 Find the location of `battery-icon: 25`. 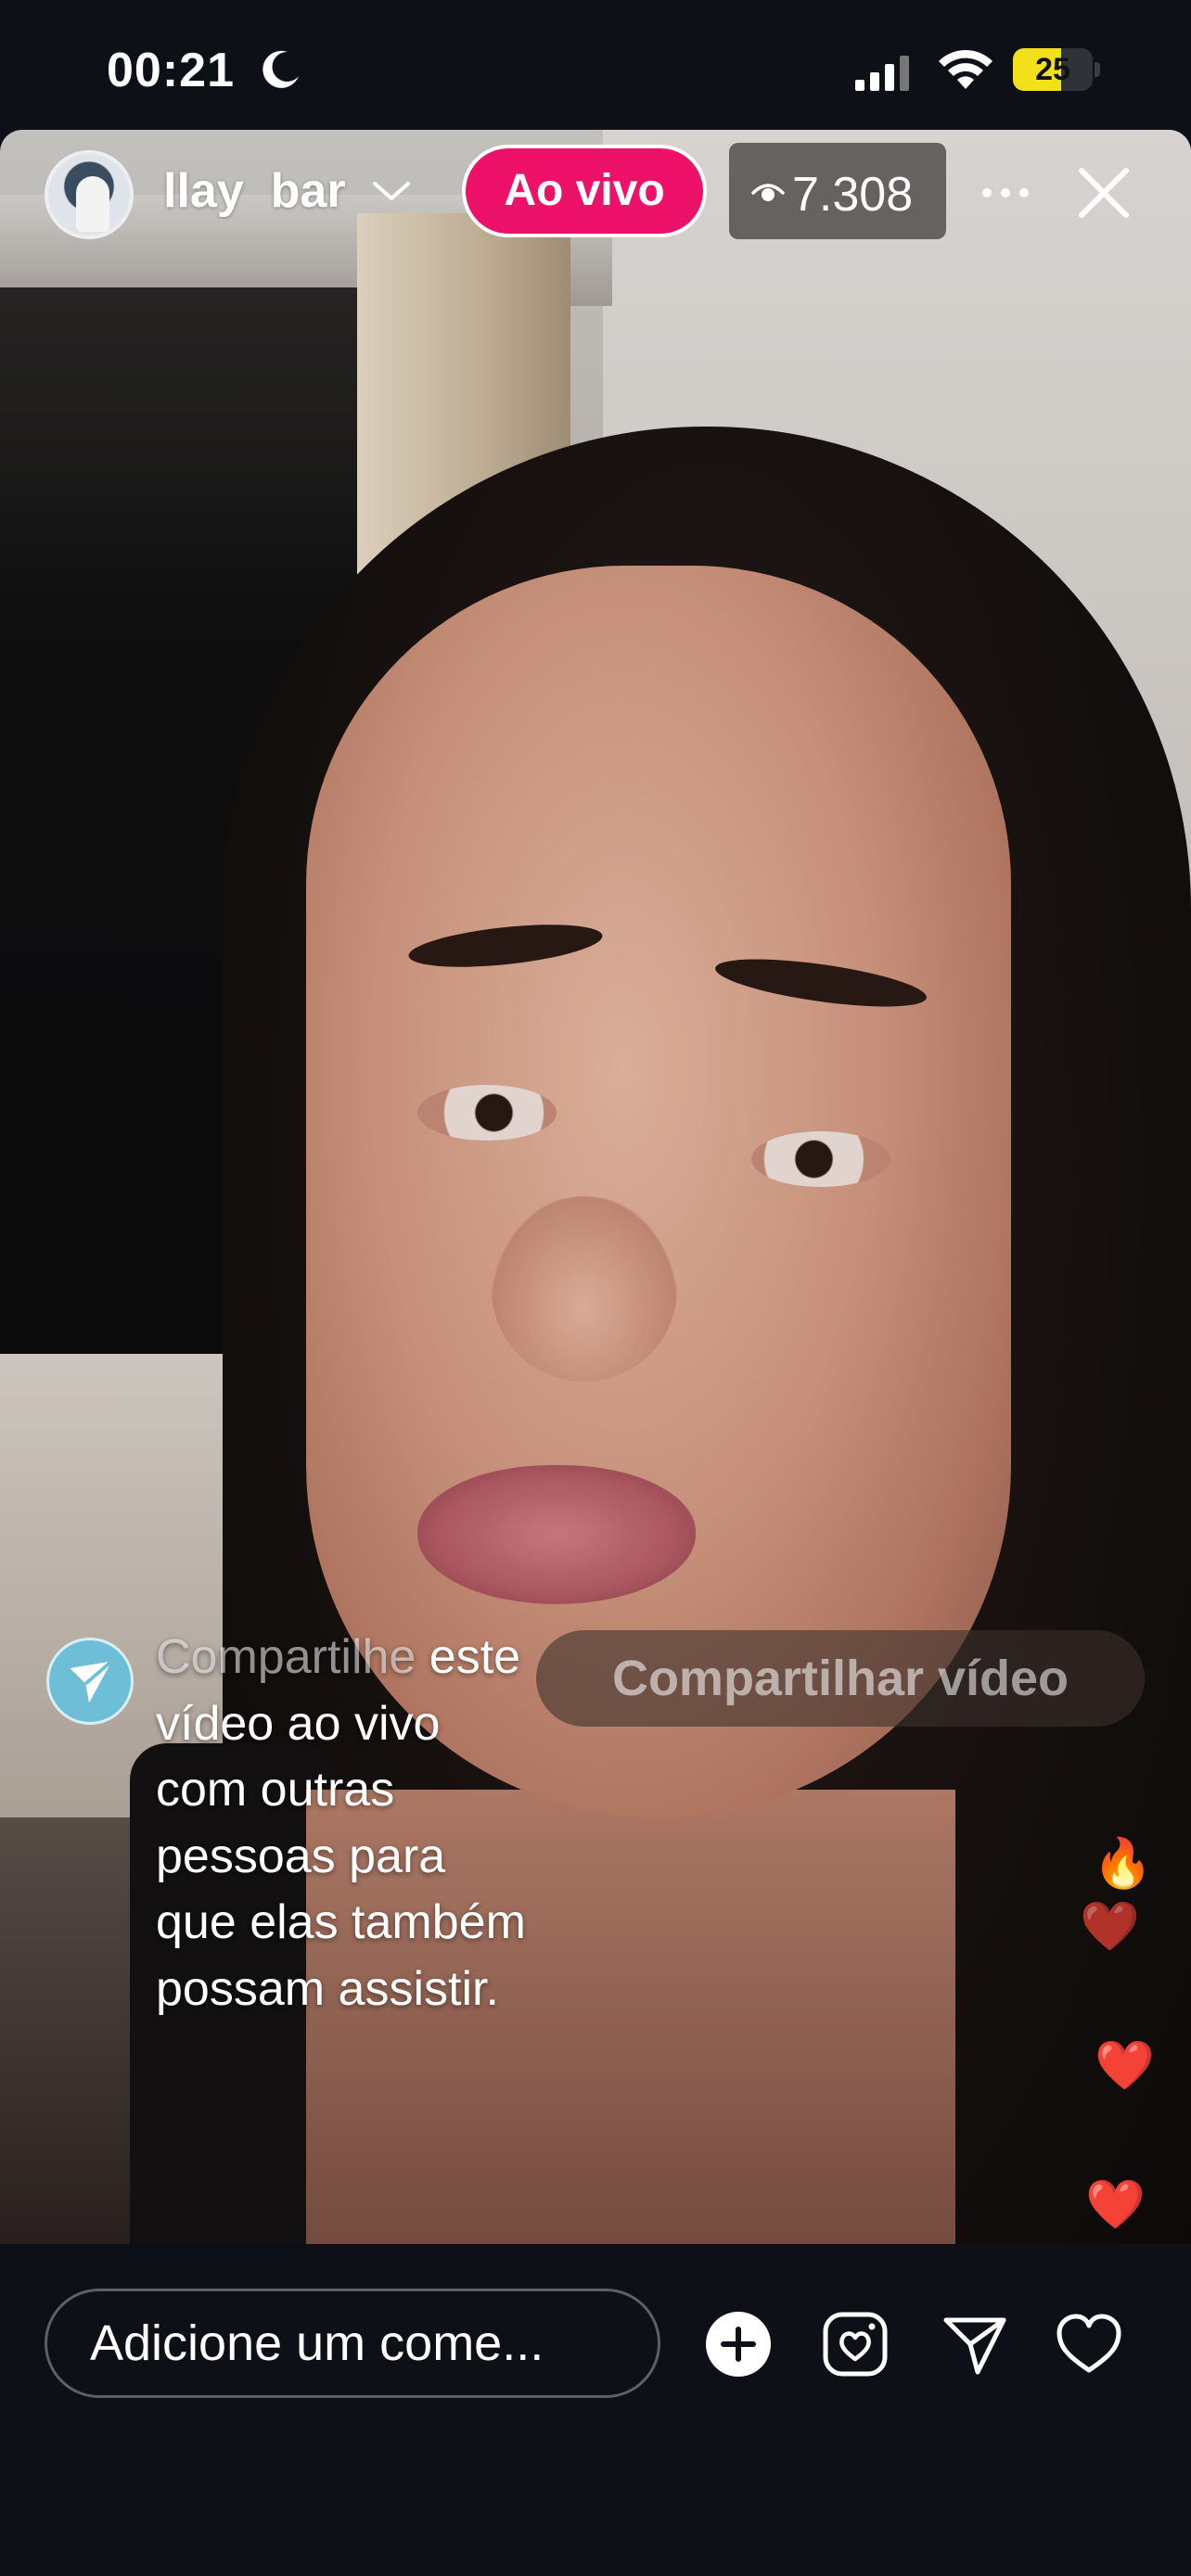

battery-icon: 25 is located at coordinates (1058, 69).